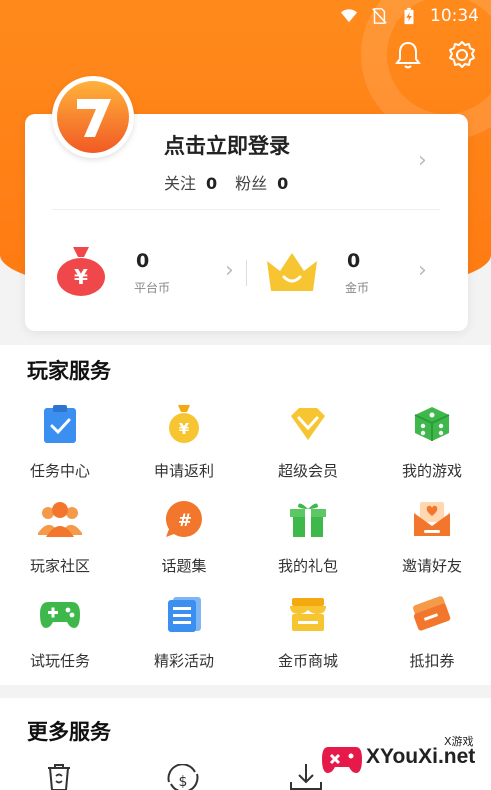 Image resolution: width=491 pixels, height=790 pixels. Describe the element at coordinates (184, 566) in the screenshot. I see `service-label: 话题集` at that location.